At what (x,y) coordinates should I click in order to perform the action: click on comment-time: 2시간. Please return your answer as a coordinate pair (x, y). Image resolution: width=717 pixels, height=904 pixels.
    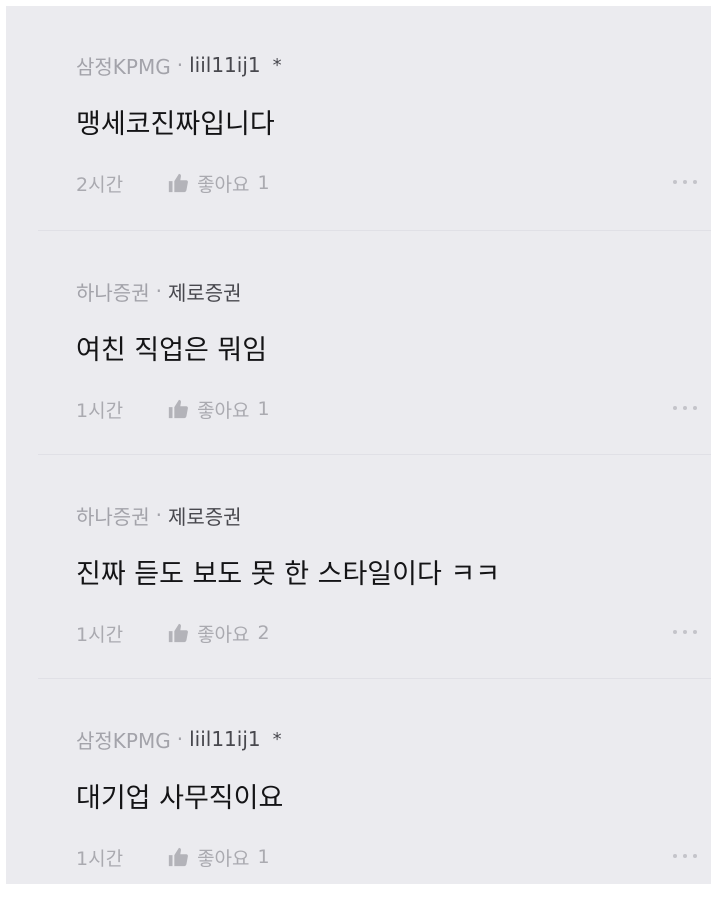
    Looking at the image, I should click on (100, 184).